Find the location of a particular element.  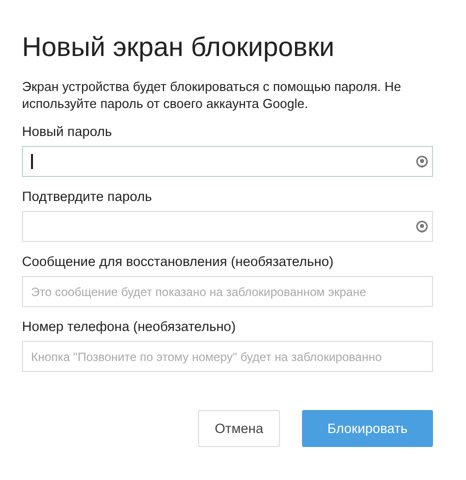

input-field: Это сообщение будет показано на заблокированном экране is located at coordinates (227, 291).